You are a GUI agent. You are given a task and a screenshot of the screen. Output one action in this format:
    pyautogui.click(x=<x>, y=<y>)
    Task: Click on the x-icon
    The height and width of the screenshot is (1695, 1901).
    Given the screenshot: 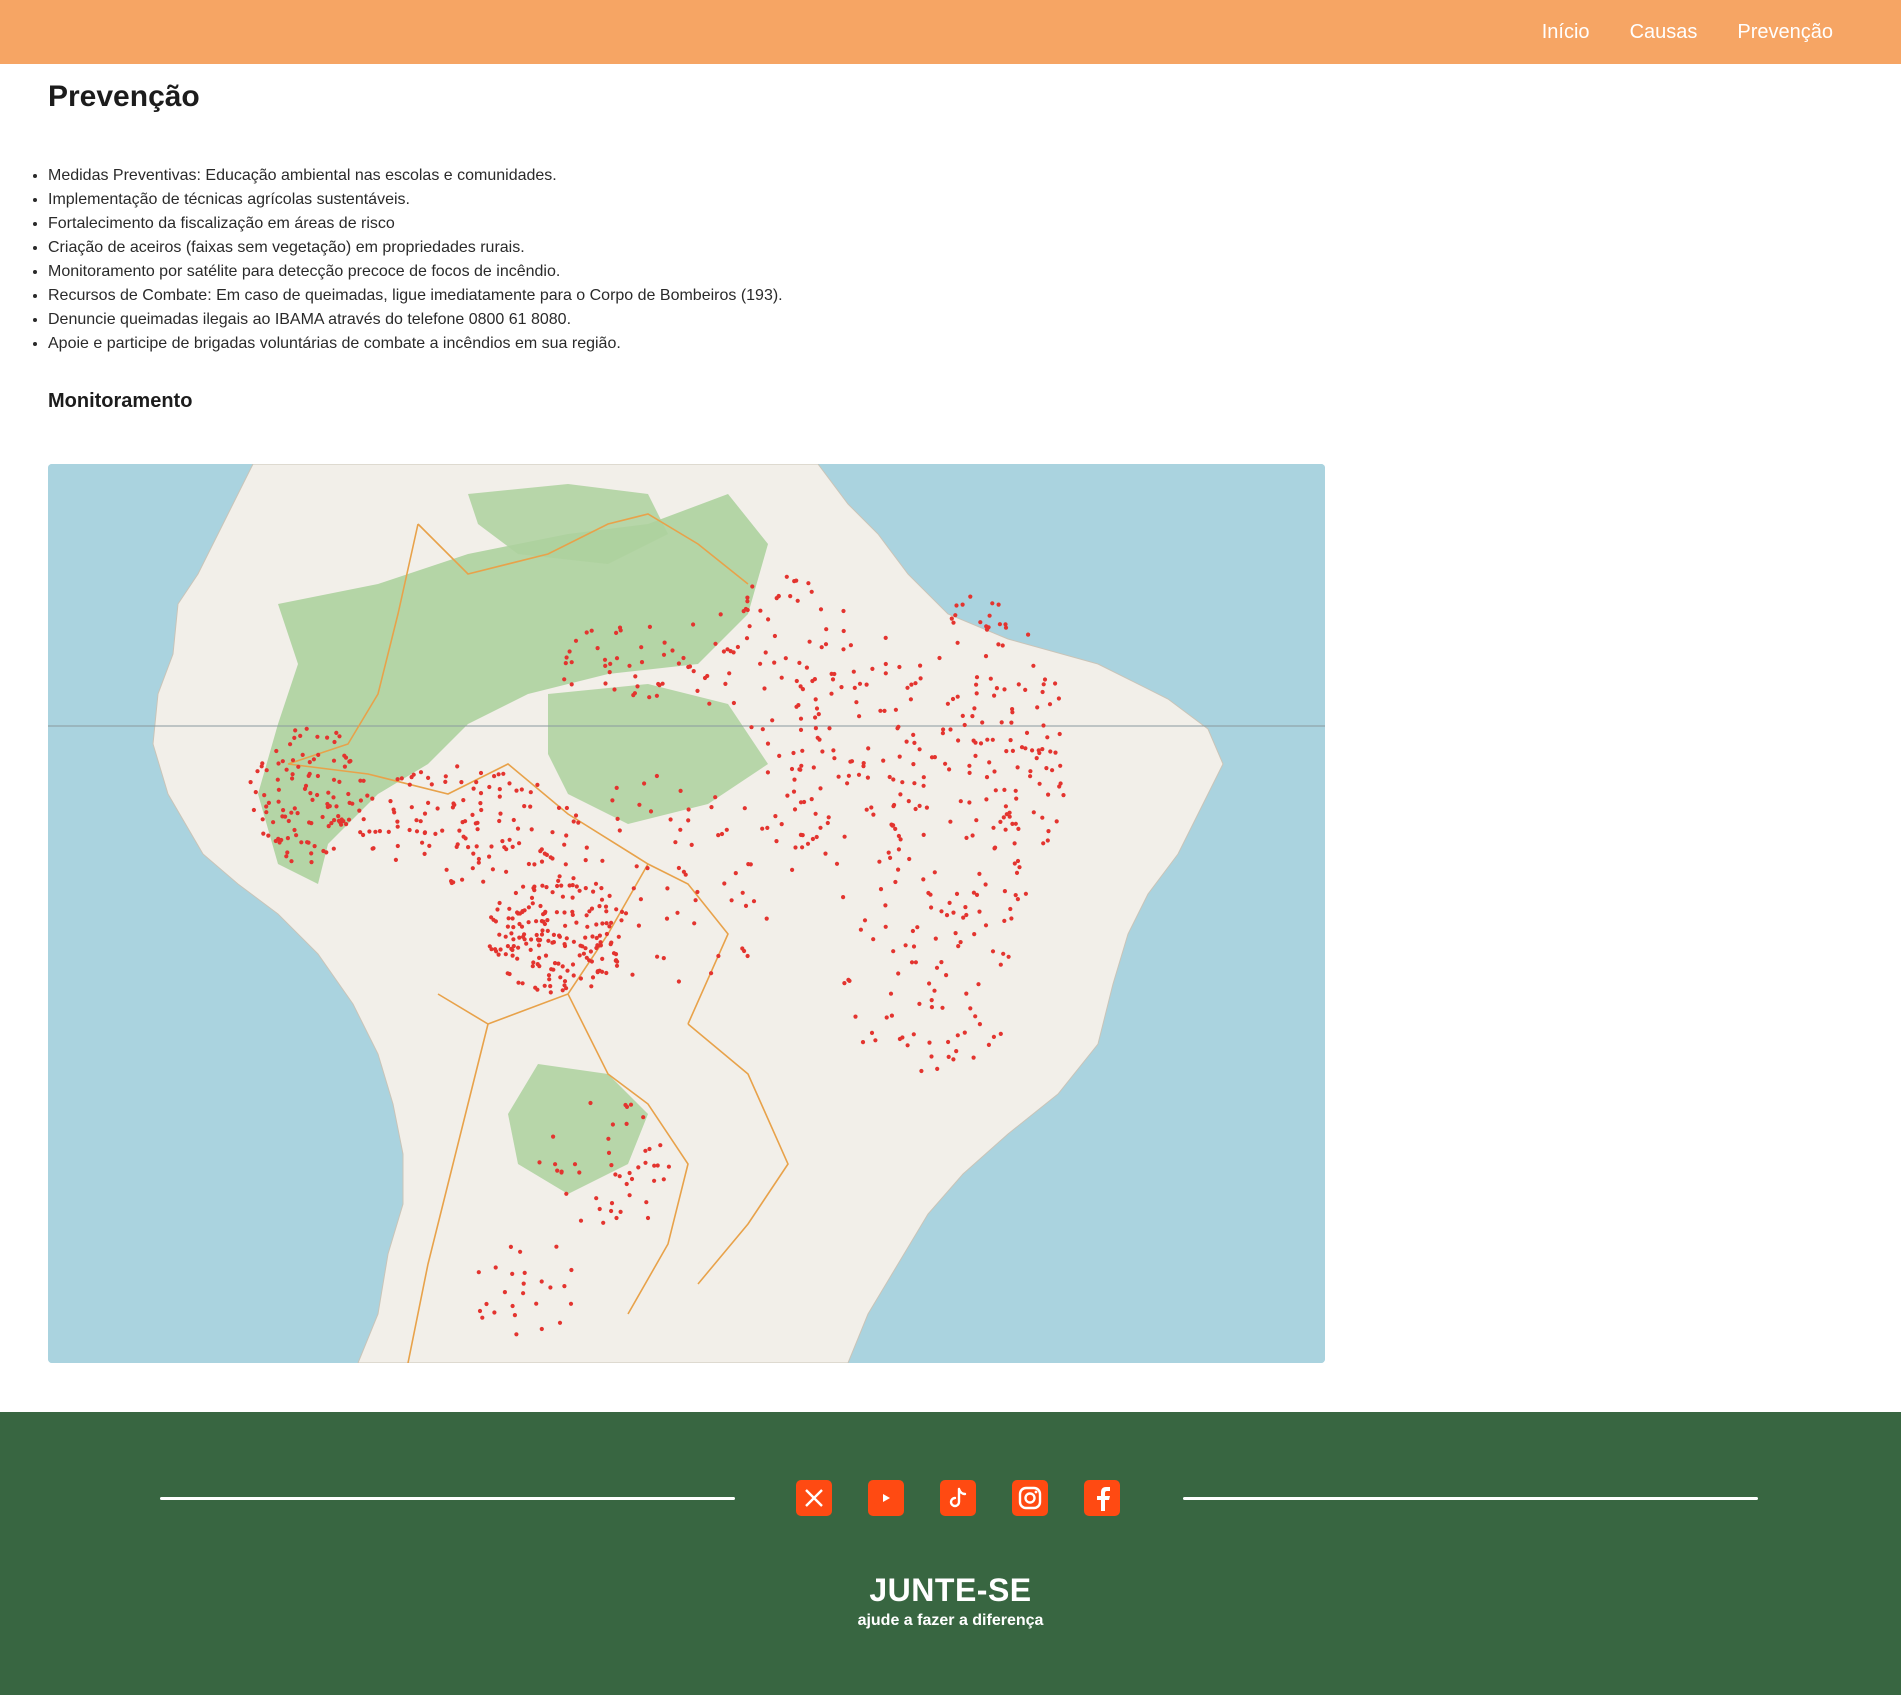 What is the action you would take?
    pyautogui.click(x=814, y=1498)
    